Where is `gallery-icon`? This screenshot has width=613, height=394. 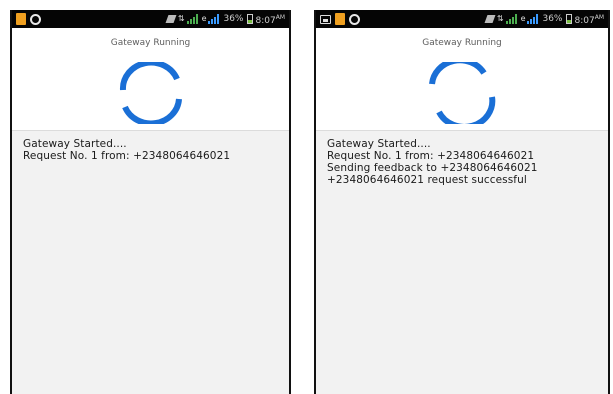 gallery-icon is located at coordinates (325, 19).